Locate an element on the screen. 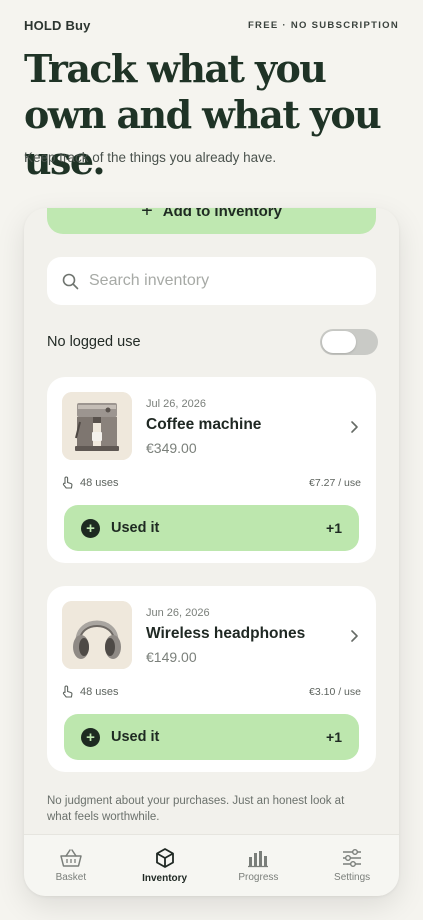 The width and height of the screenshot is (423, 920). item-name: Wireless headphones is located at coordinates (226, 633).